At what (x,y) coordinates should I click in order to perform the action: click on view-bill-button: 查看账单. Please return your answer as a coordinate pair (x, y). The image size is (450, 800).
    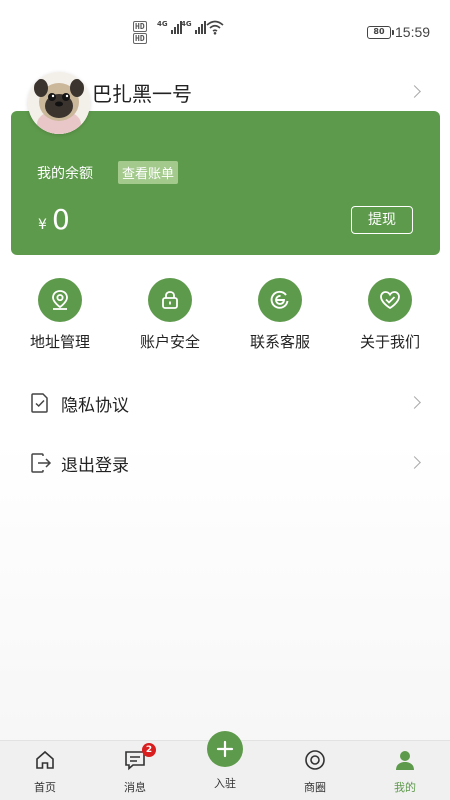
    Looking at the image, I should click on (148, 172).